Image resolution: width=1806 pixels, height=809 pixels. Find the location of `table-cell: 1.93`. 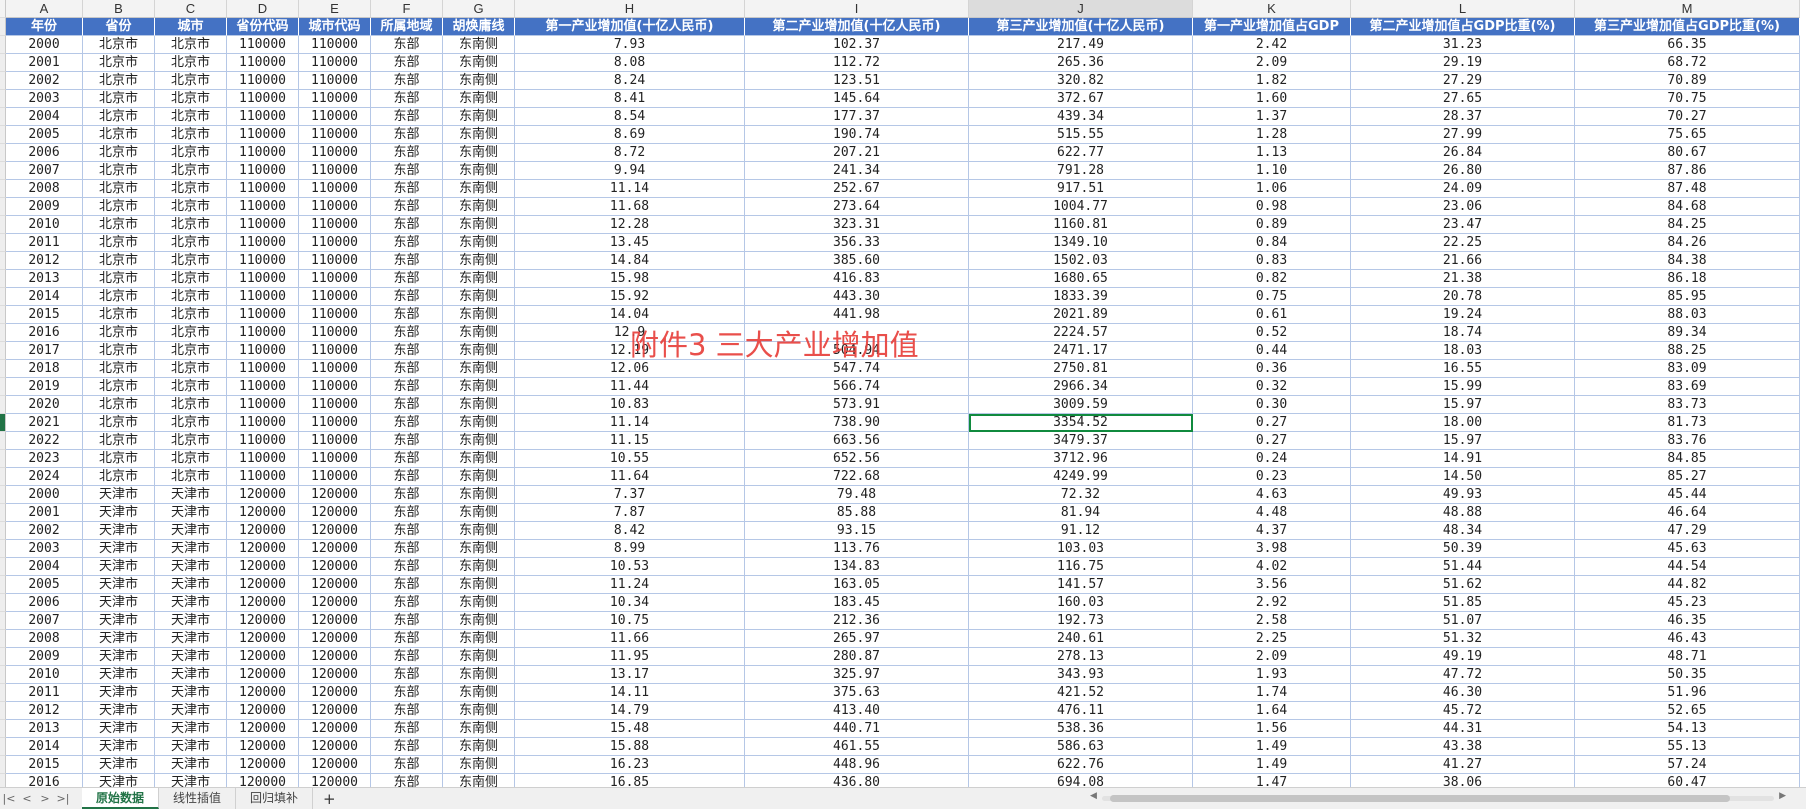

table-cell: 1.93 is located at coordinates (1272, 675).